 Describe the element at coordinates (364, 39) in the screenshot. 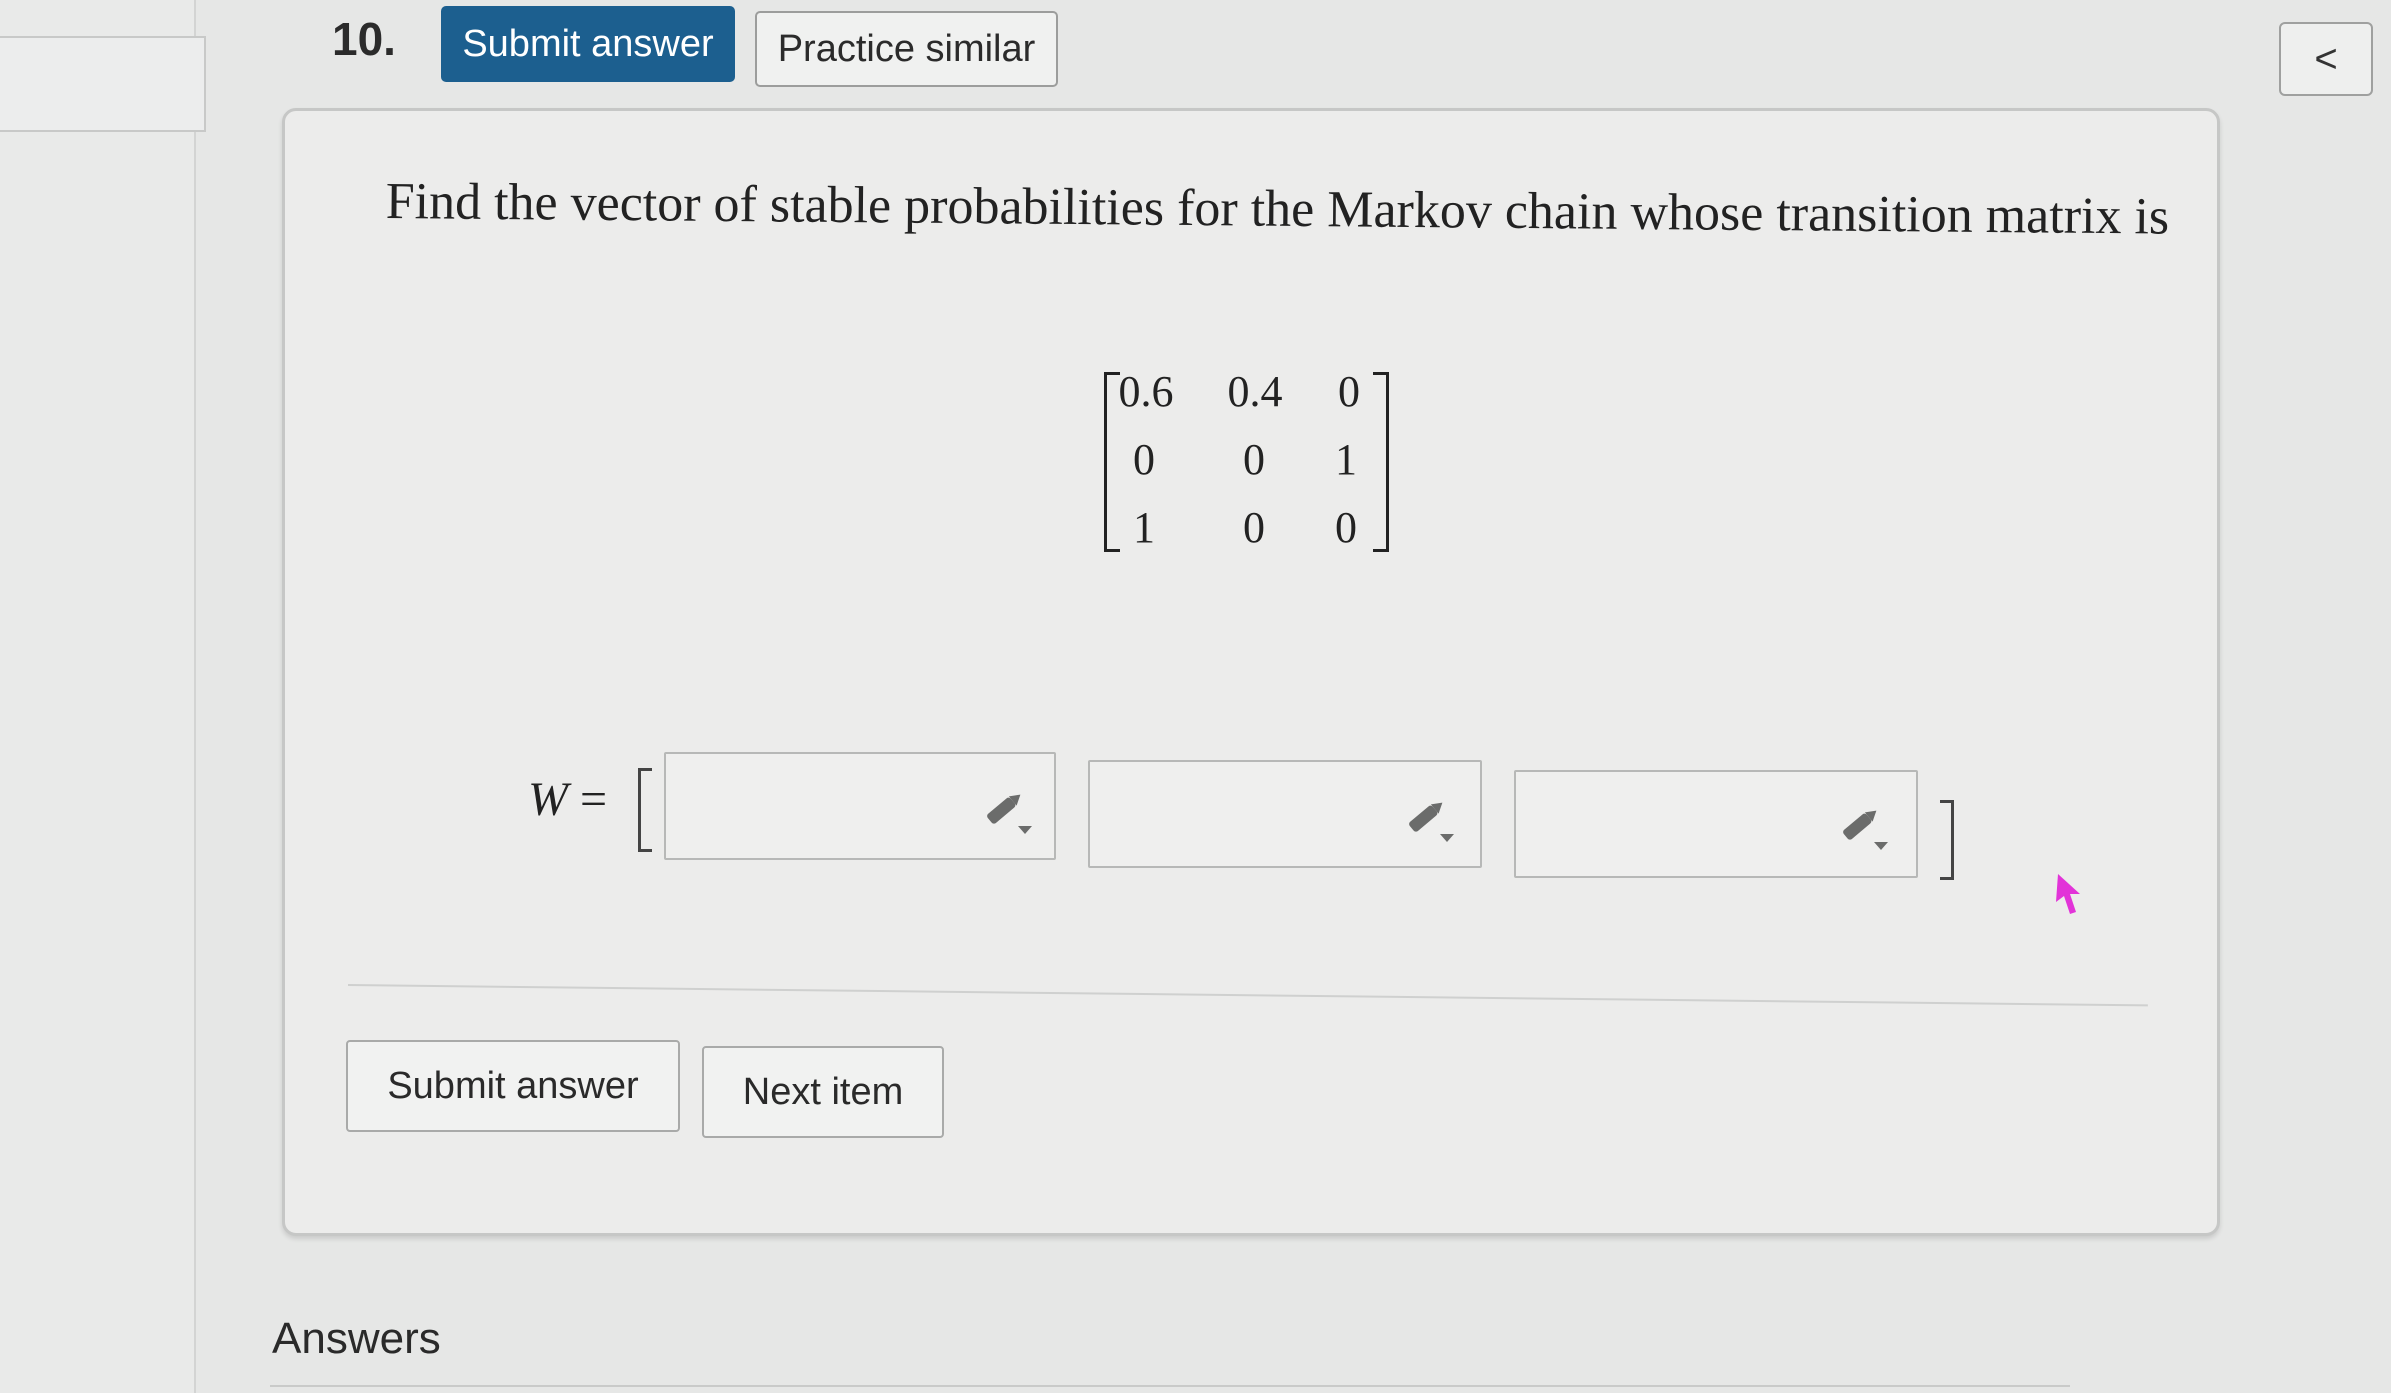

I see `question-number: 10.` at that location.